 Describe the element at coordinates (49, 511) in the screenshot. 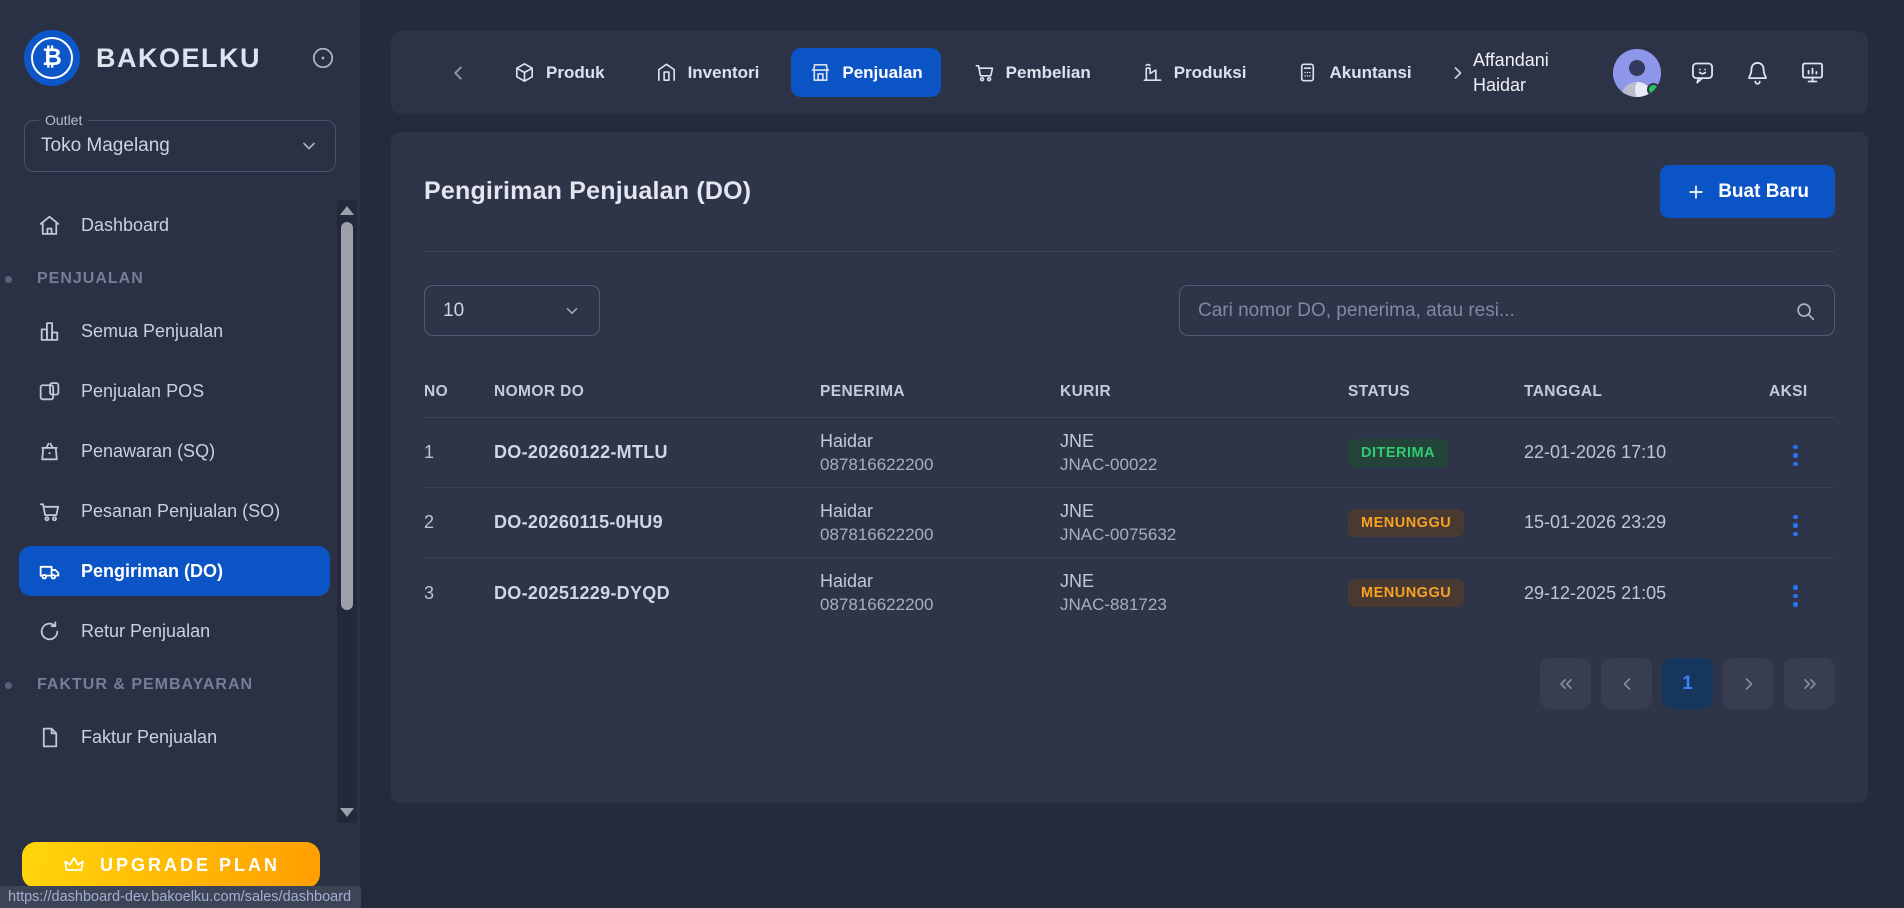

I see `cart-icon` at that location.